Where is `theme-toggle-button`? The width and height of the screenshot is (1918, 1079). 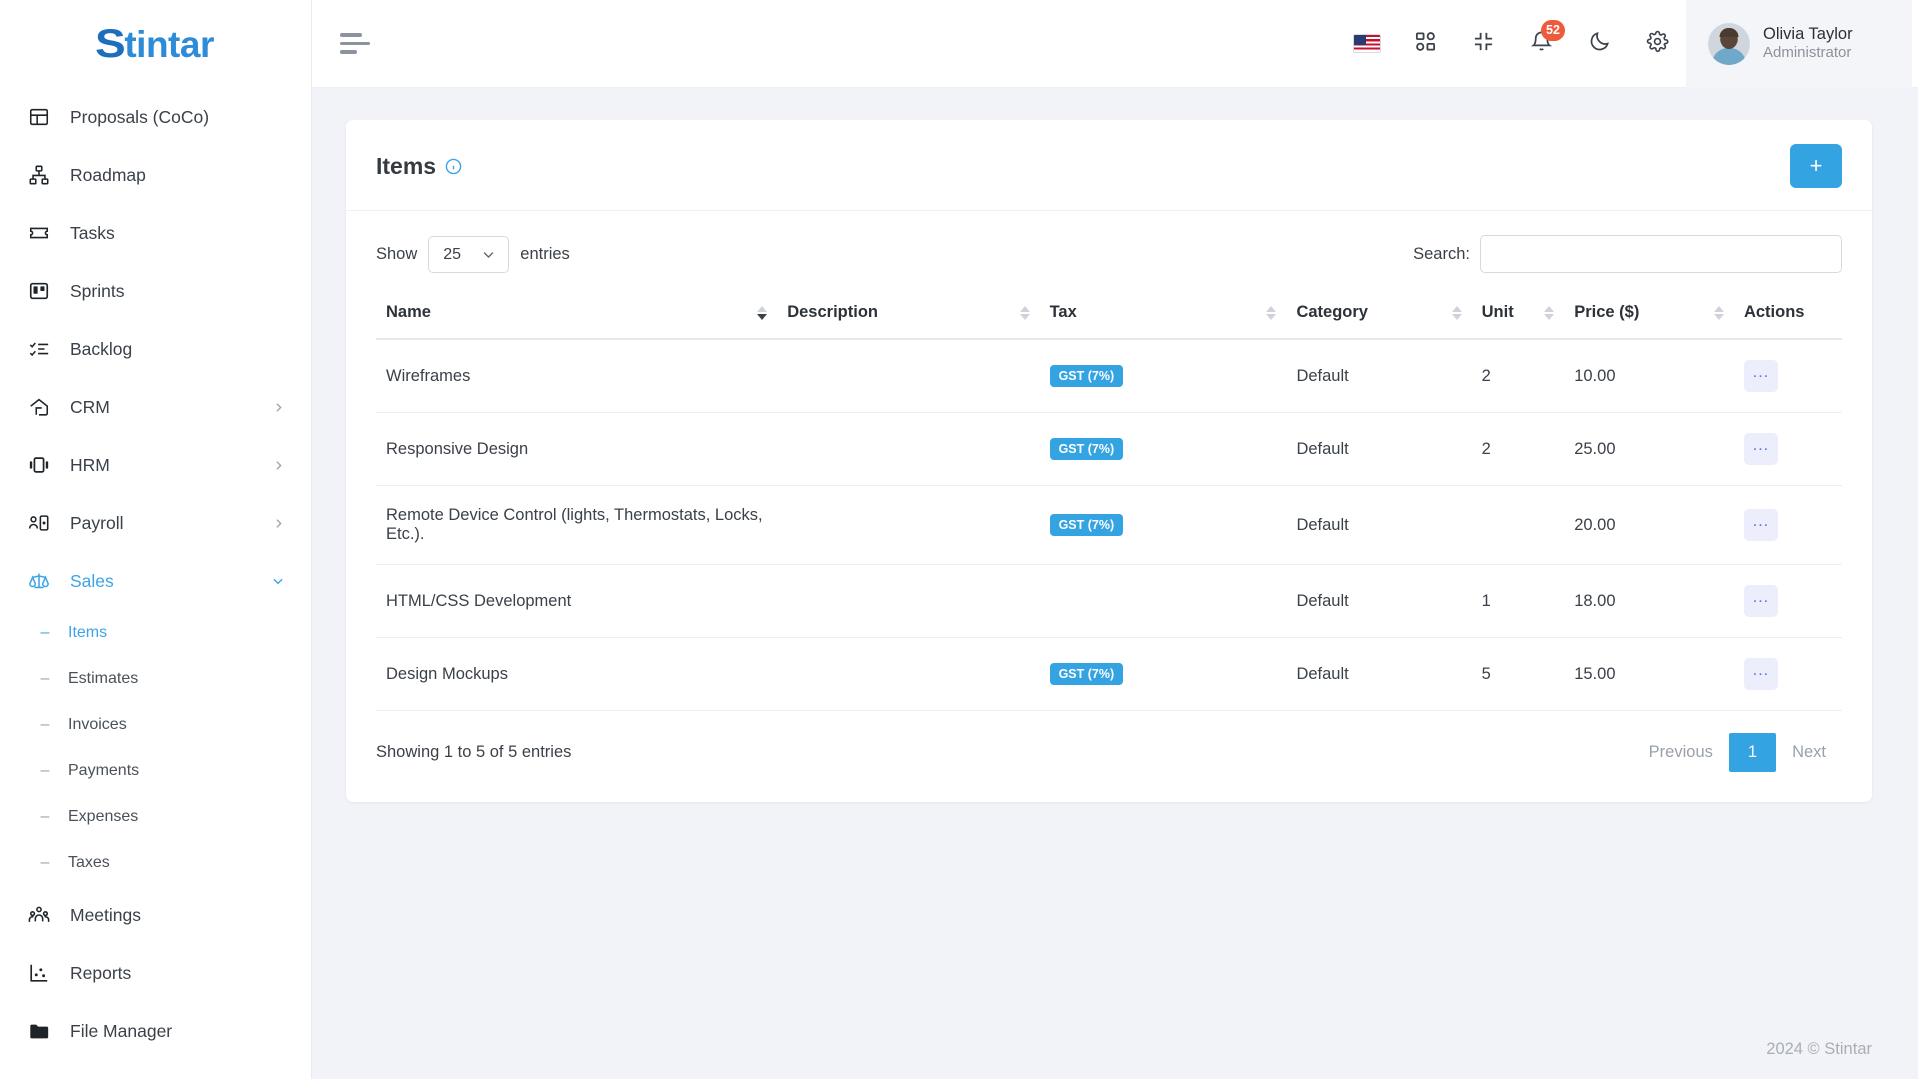
theme-toggle-button is located at coordinates (1599, 44).